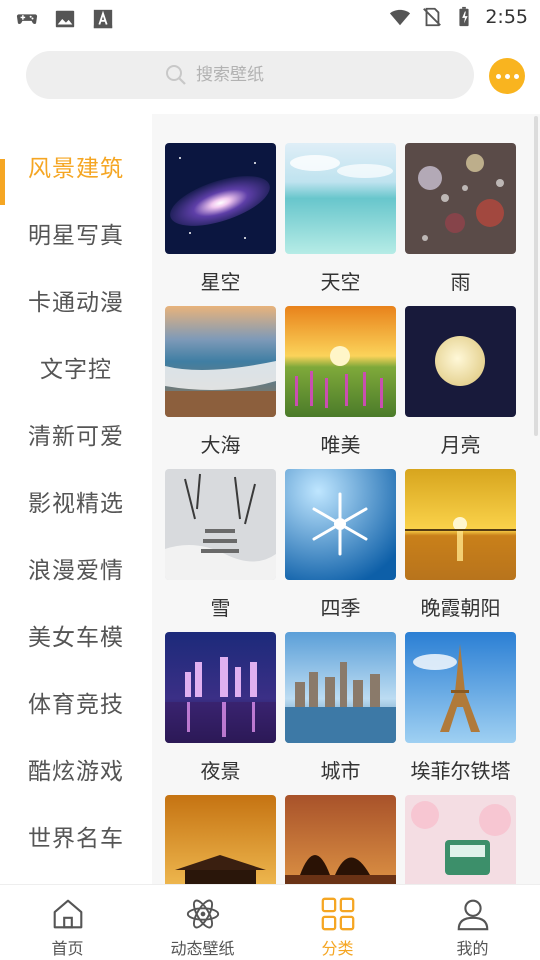 Image resolution: width=540 pixels, height=960 pixels. I want to click on category-item-car-models: 美女车模, so click(76, 634).